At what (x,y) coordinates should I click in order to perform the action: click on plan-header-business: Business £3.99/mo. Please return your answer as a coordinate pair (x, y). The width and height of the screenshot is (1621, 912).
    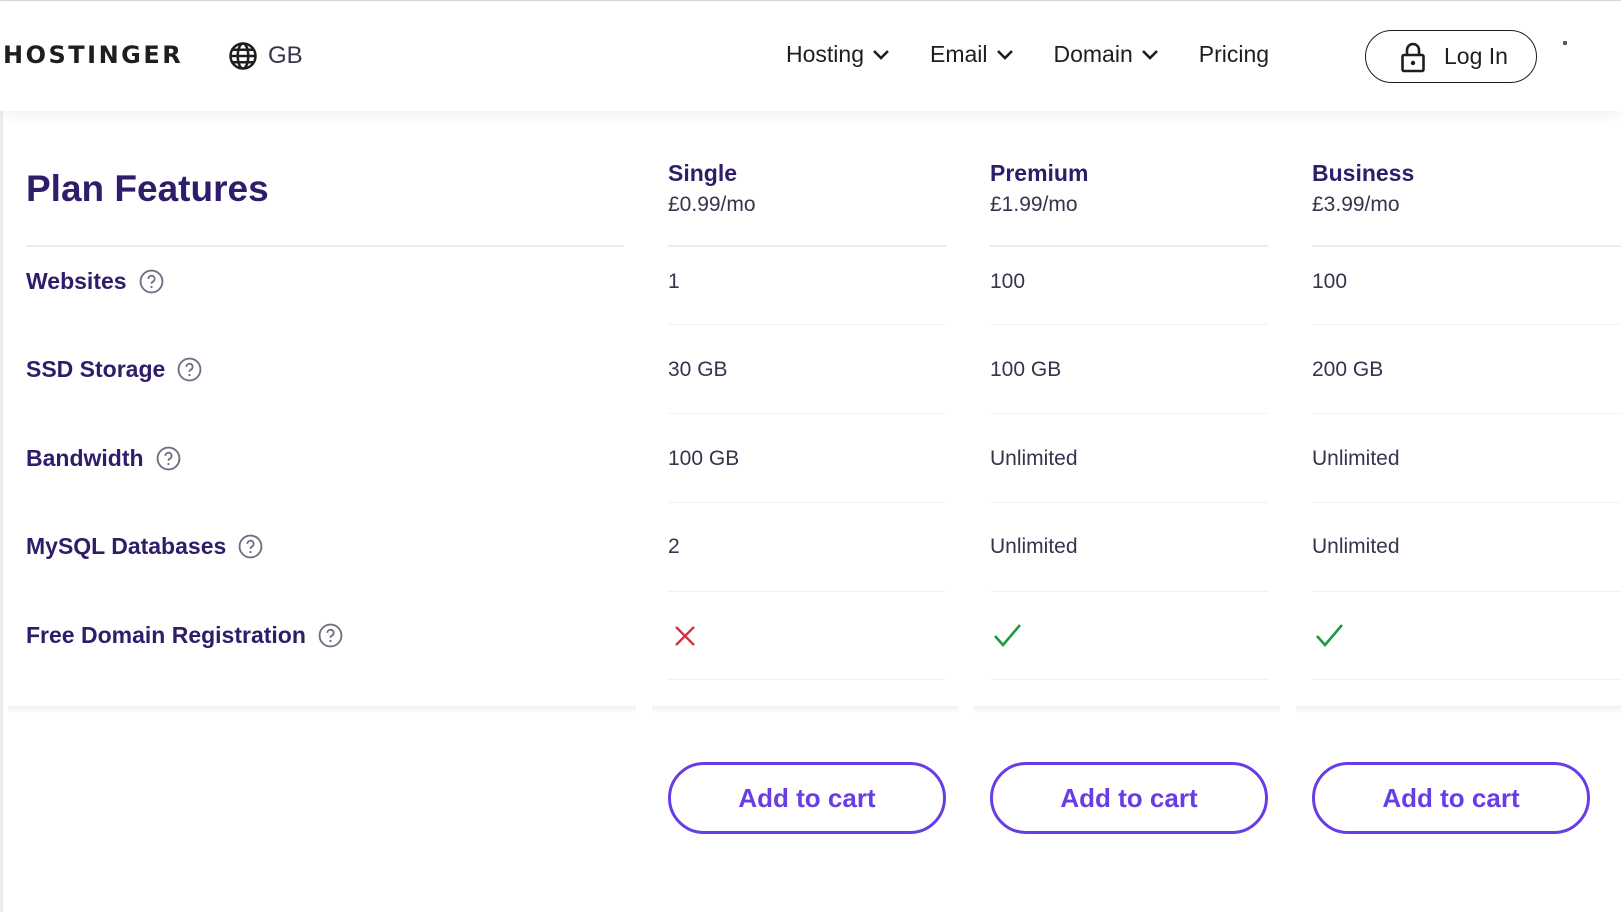
    Looking at the image, I should click on (1363, 188).